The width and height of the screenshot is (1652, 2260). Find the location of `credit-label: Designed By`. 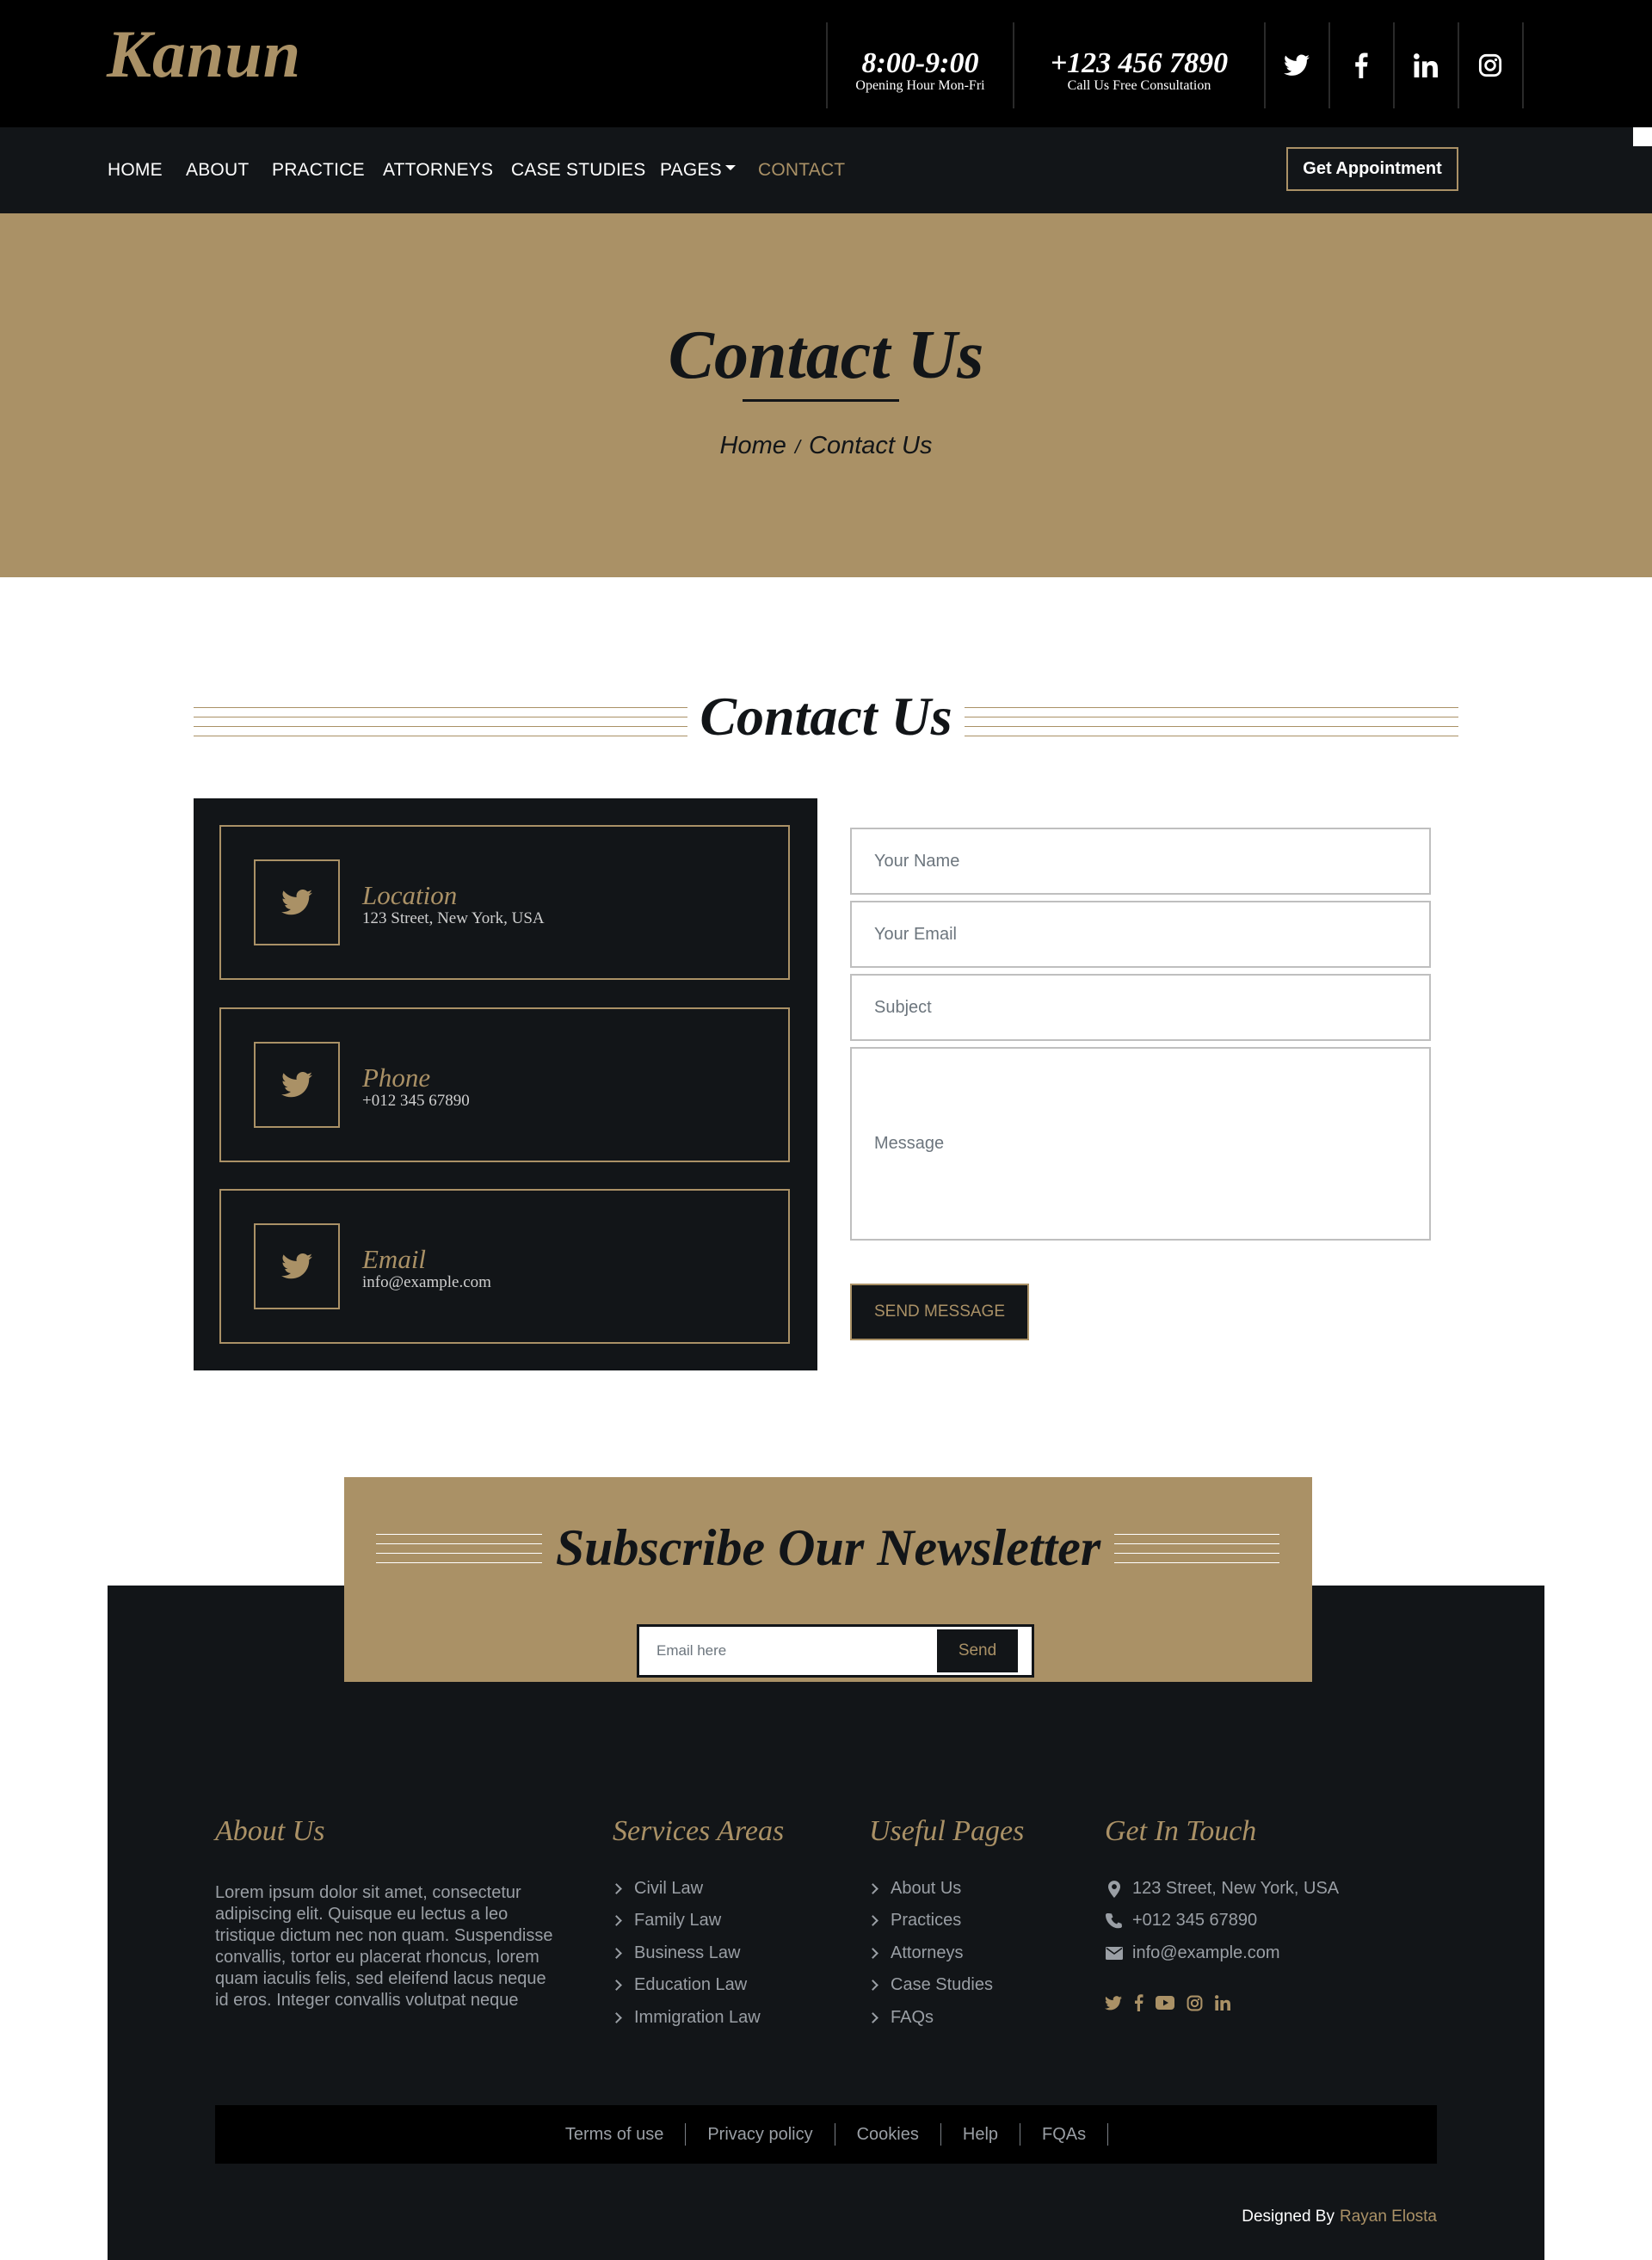

credit-label: Designed By is located at coordinates (1288, 2217).